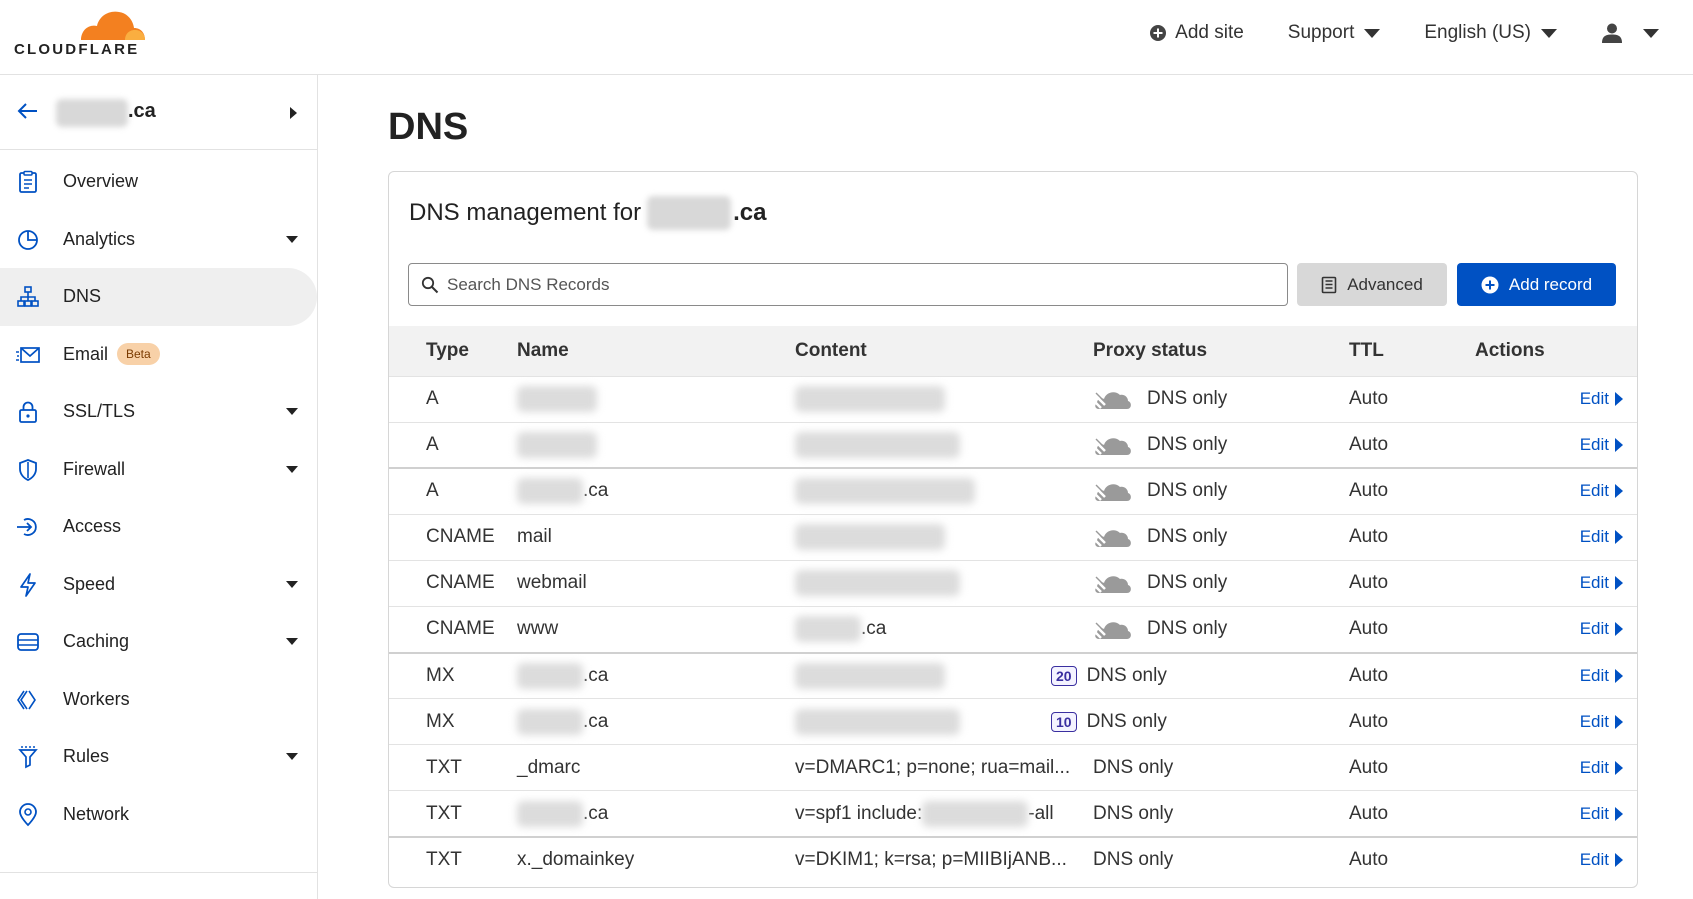  What do you see at coordinates (158, 182) in the screenshot?
I see `sidebar-item-overview: Overview` at bounding box center [158, 182].